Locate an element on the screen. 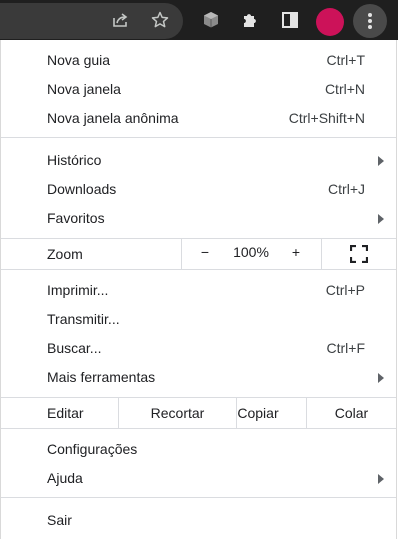  edit-row: Editar Recortar Copiar Colar is located at coordinates (198, 413).